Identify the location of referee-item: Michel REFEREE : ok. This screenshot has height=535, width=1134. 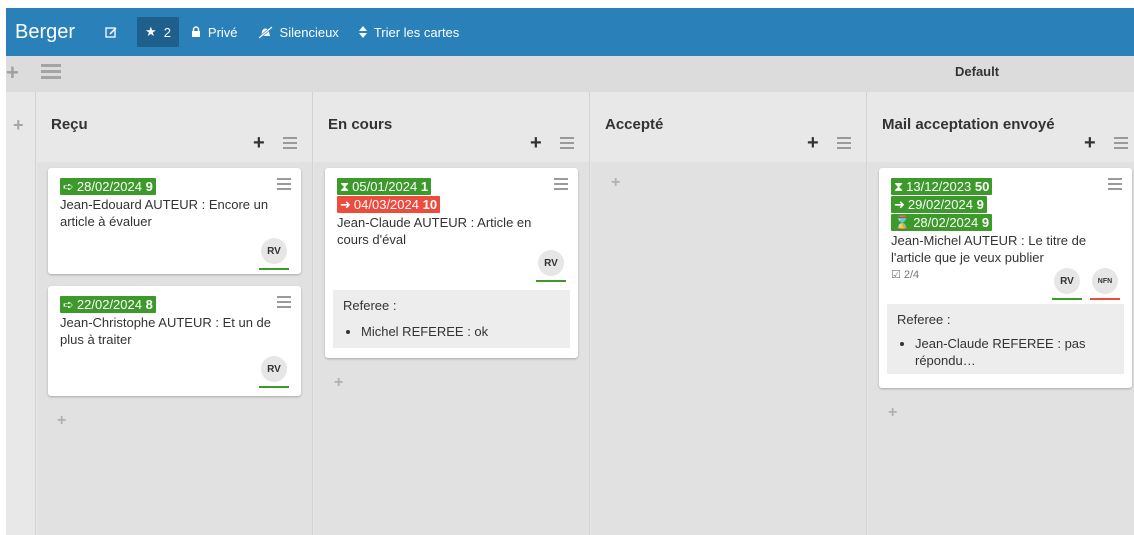
(460, 331).